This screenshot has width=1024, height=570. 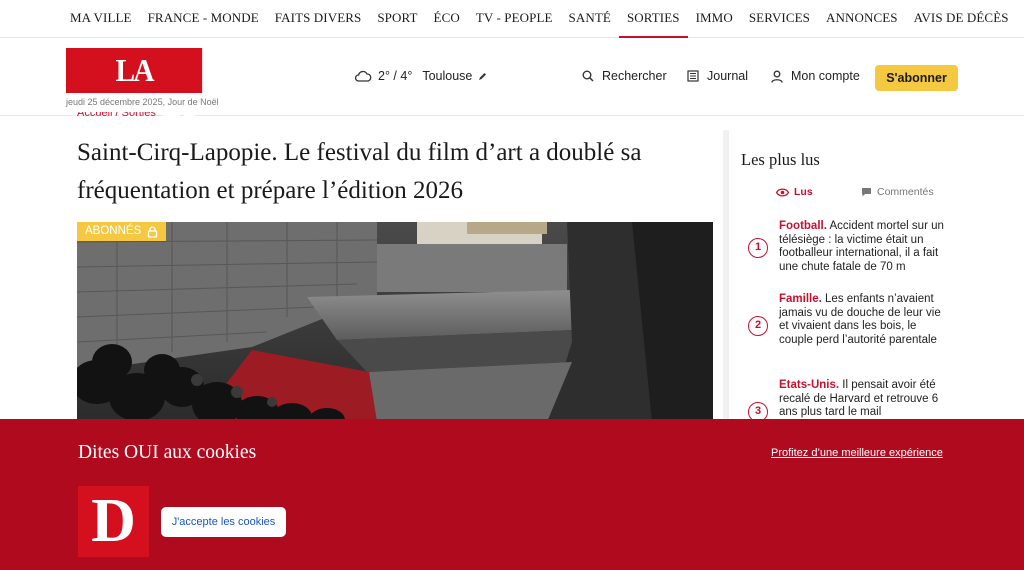 I want to click on subscriber-badge: ABONNÉS, so click(x=122, y=231).